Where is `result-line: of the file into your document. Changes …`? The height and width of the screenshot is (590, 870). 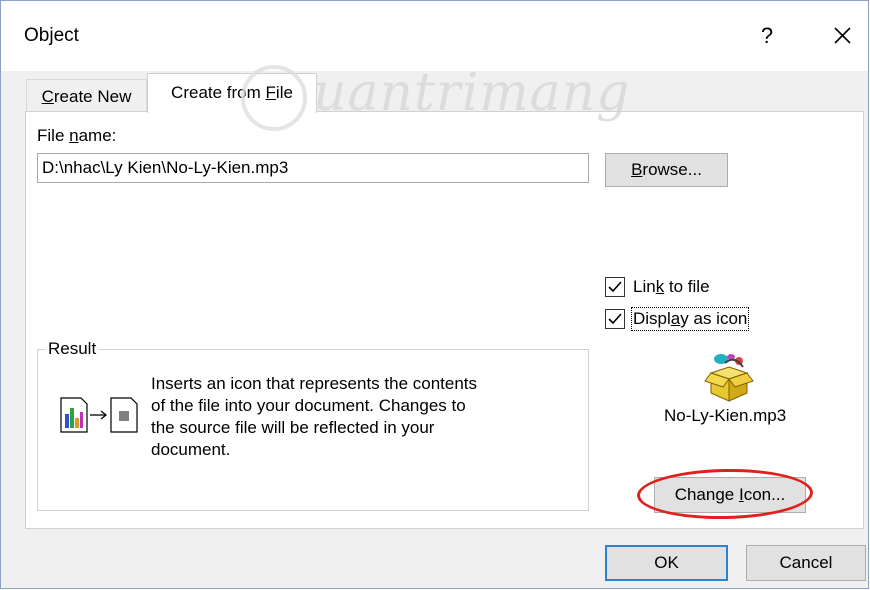 result-line: of the file into your document. Changes … is located at coordinates (308, 405).